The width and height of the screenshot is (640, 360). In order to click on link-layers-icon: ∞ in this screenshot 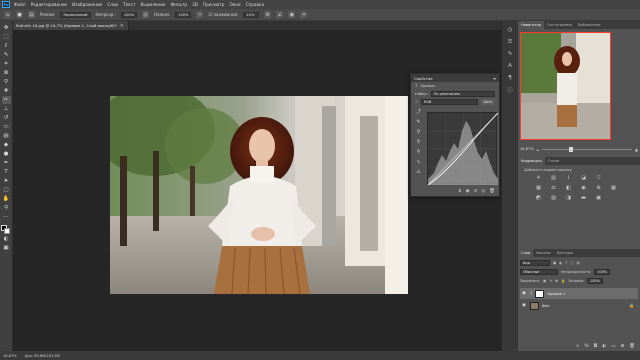, I will do `click(578, 346)`.